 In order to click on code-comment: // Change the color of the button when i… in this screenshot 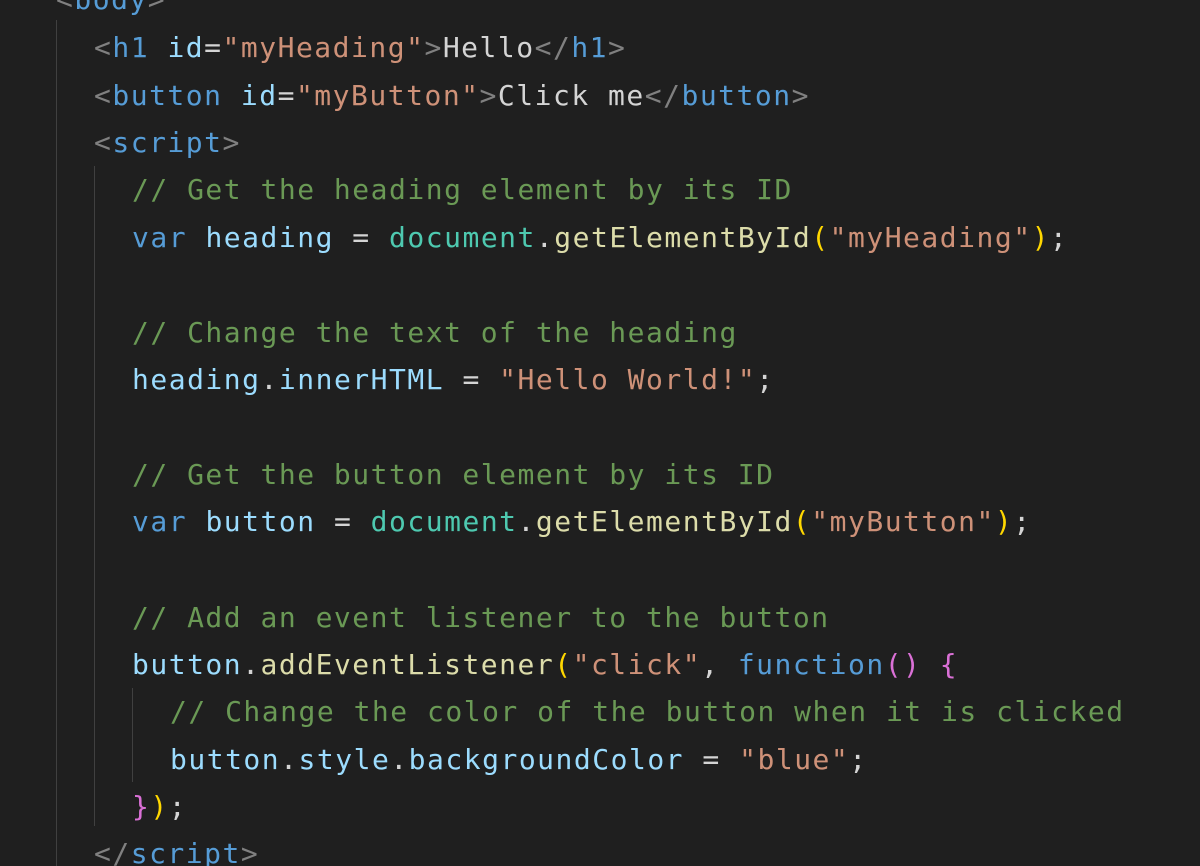, I will do `click(647, 711)`.